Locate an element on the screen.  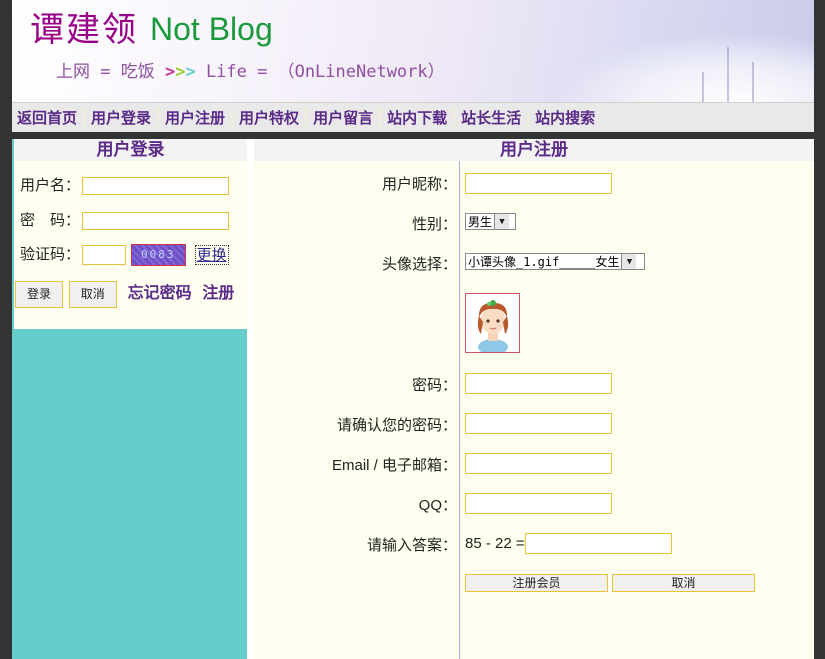
nav-divider is located at coordinates (413, 135).